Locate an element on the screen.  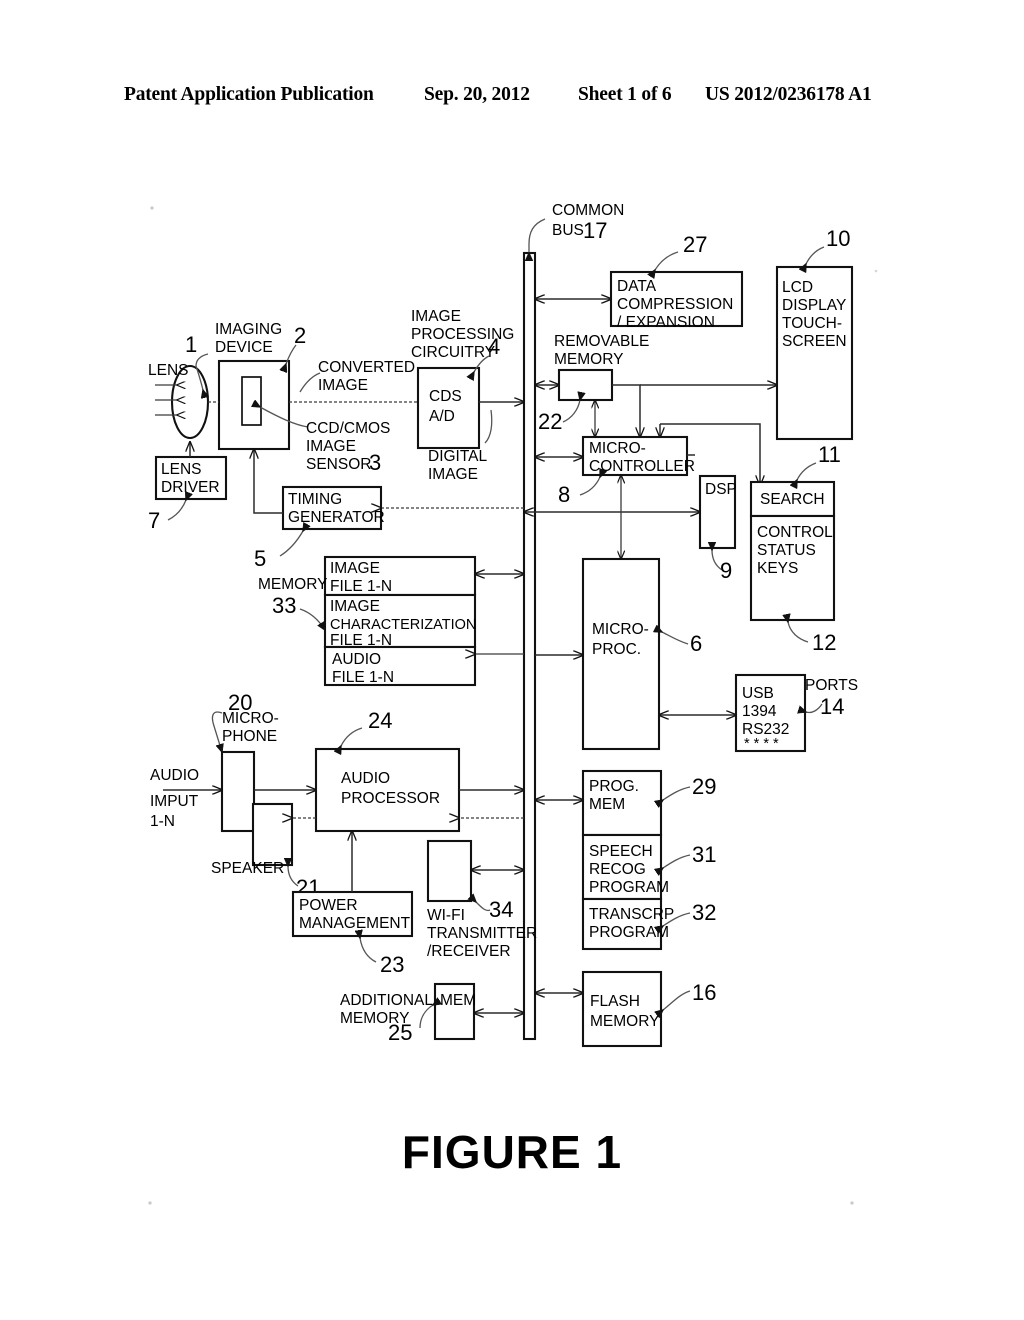
ref-27: 27 is located at coordinates (695, 244).